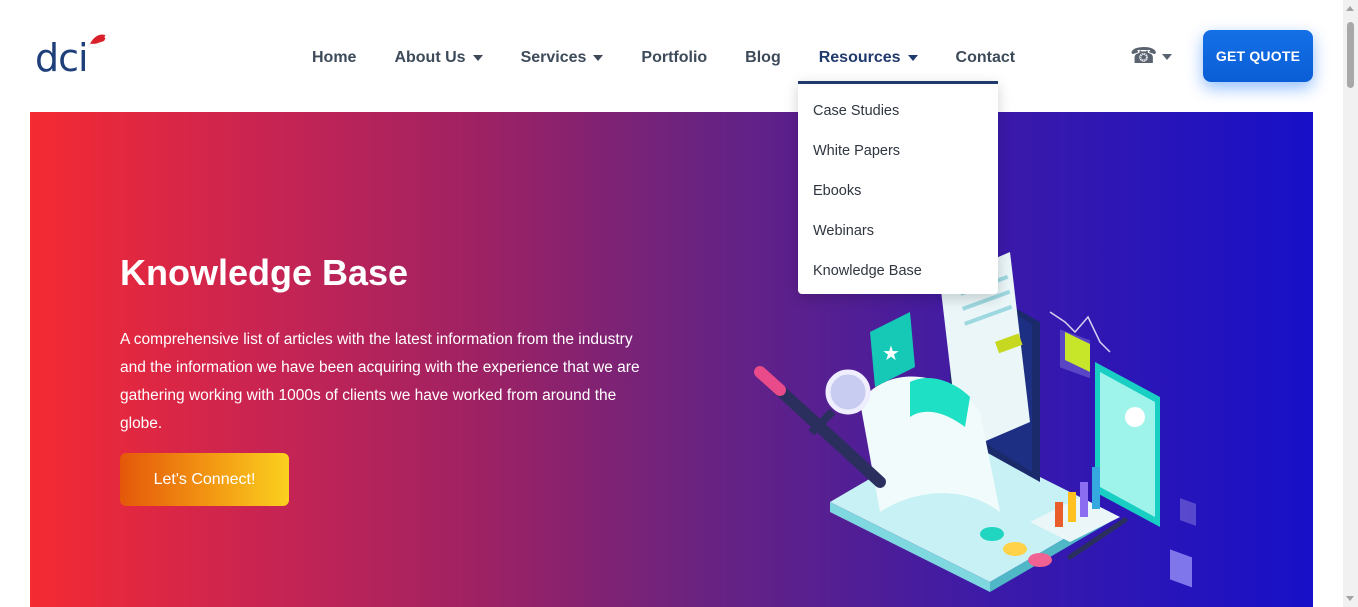  I want to click on nav-label: Contact, so click(985, 57).